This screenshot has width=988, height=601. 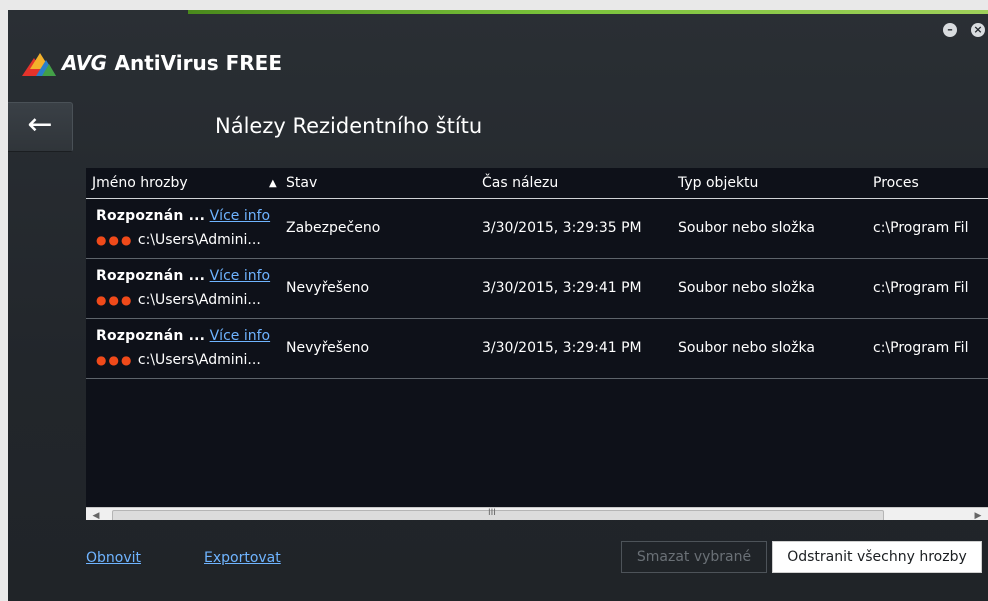 I want to click on app-logo: AVG AntiVirus FREE, so click(x=152, y=63).